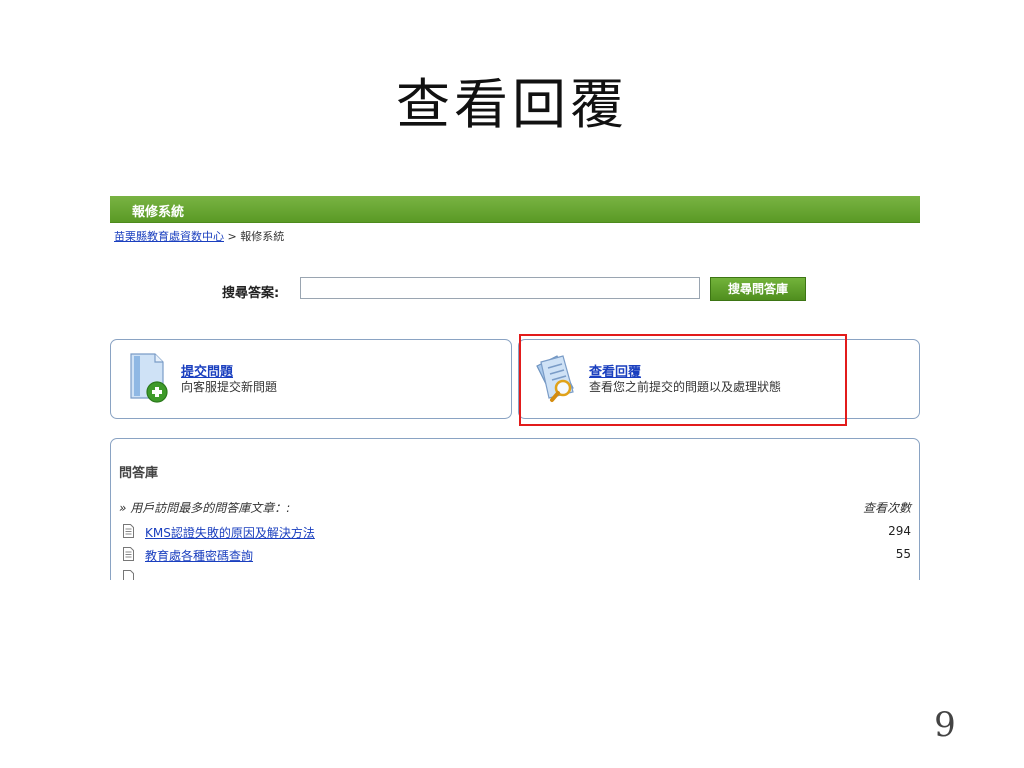  Describe the element at coordinates (251, 293) in the screenshot. I see `search-label: 搜尋答案:` at that location.